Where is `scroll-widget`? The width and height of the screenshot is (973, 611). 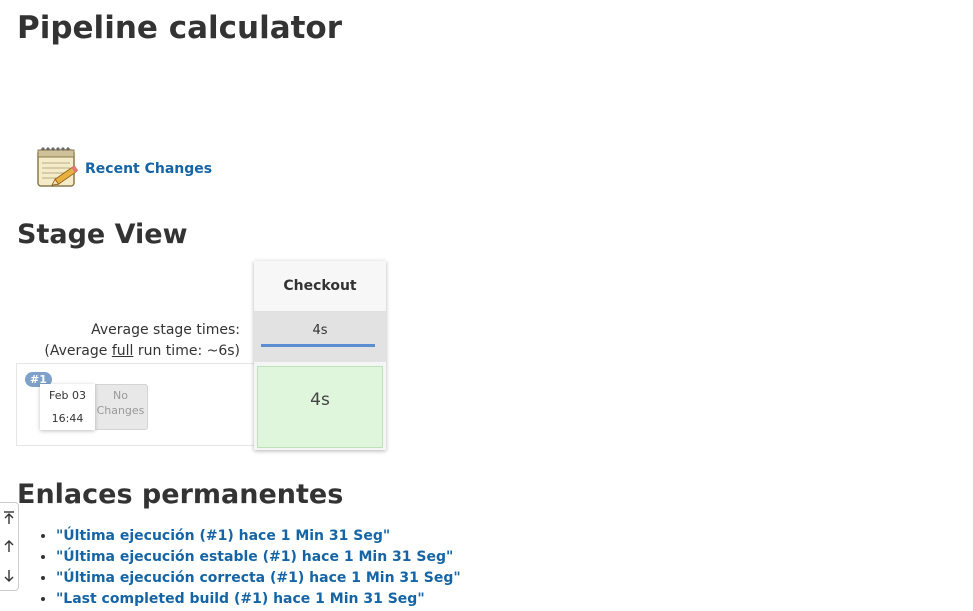 scroll-widget is located at coordinates (9, 546).